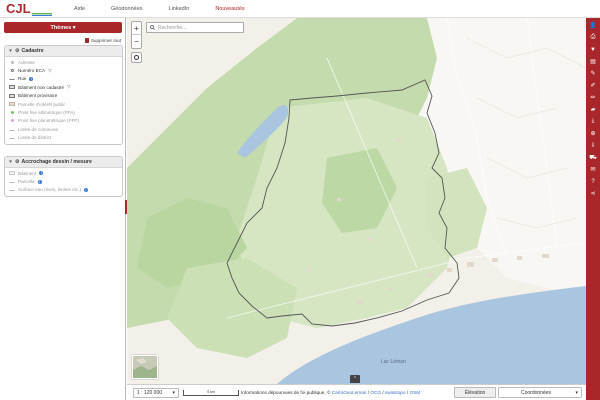 The height and width of the screenshot is (400, 600). I want to click on draw-icon: ✐, so click(593, 85).